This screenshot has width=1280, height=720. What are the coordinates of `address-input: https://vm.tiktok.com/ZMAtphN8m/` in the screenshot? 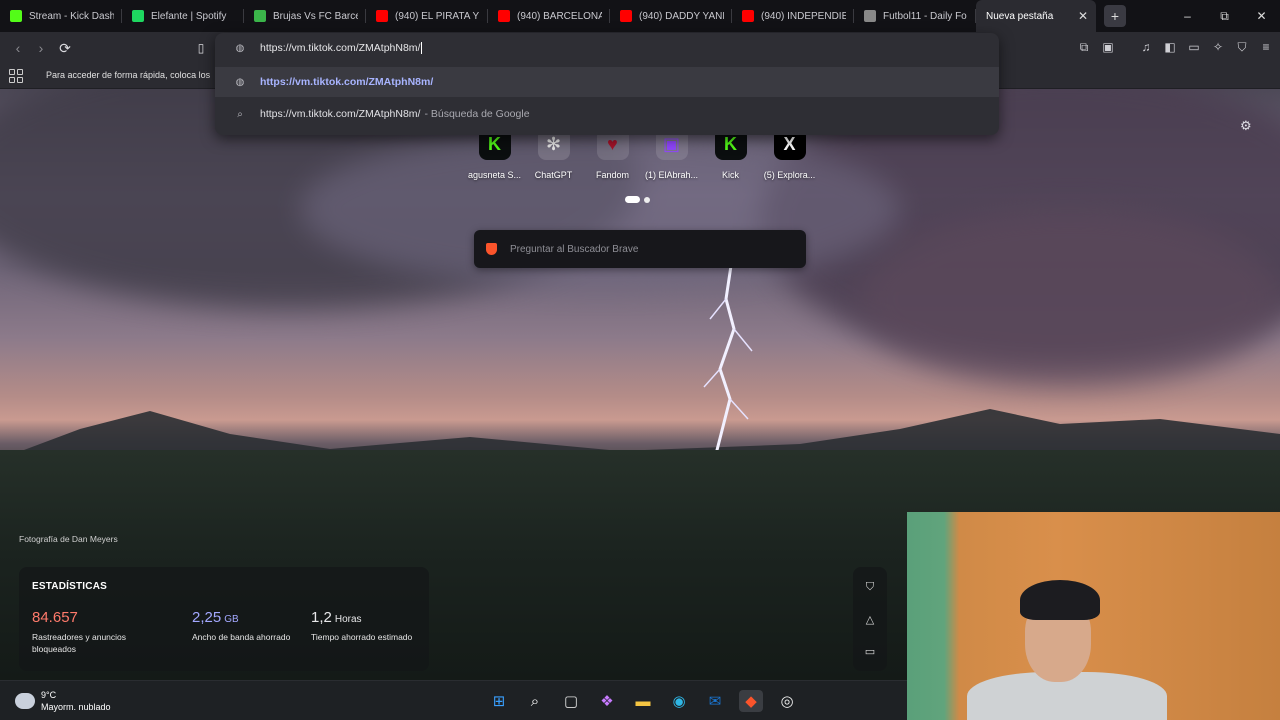 It's located at (340, 48).